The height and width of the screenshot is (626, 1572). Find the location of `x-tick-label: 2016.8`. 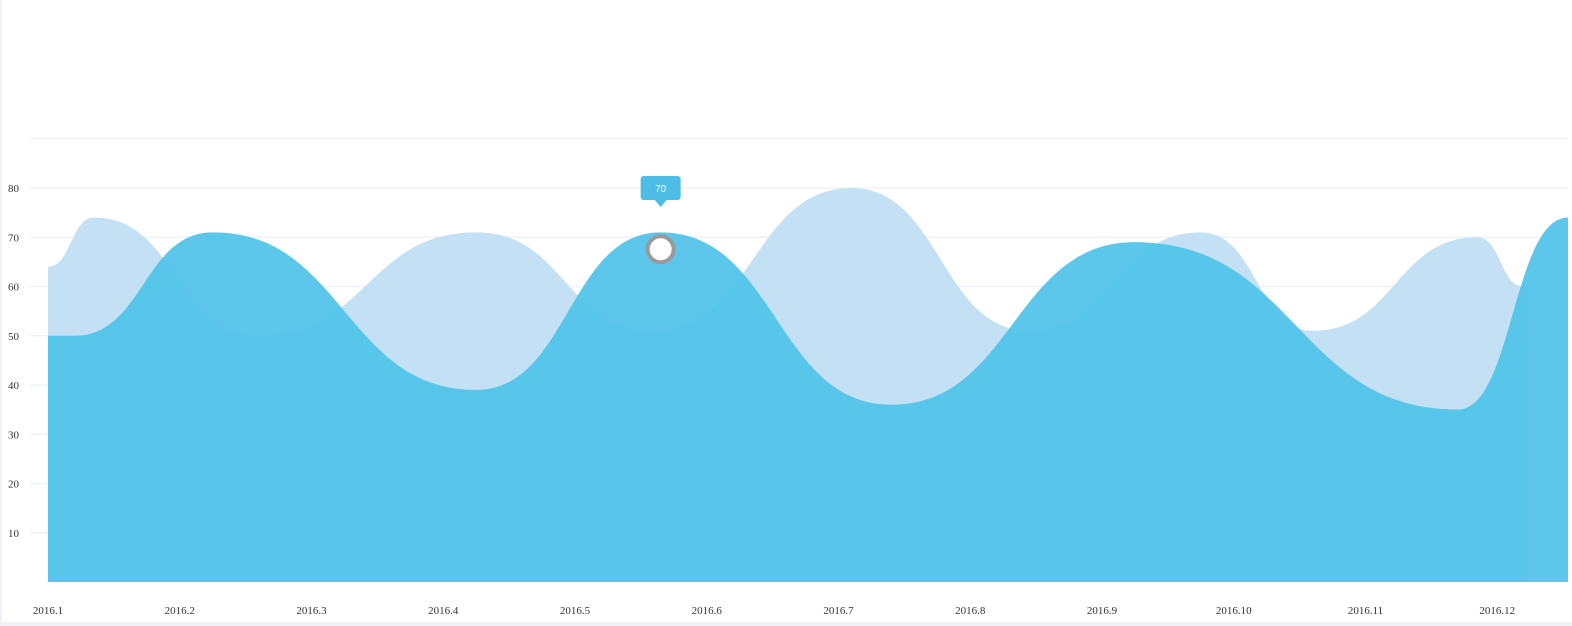

x-tick-label: 2016.8 is located at coordinates (970, 611).